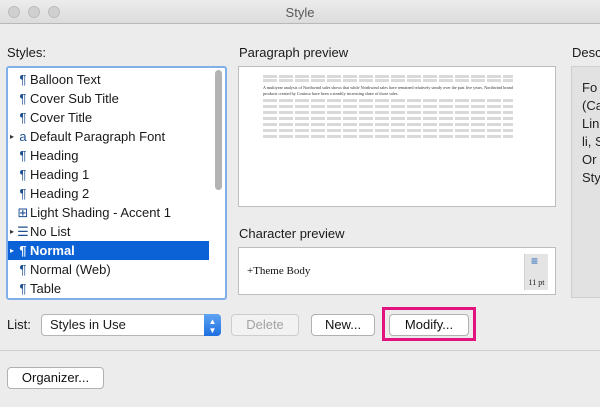  I want to click on description-box: Fo (Ca Lin li, S Or Sty, so click(585, 182).